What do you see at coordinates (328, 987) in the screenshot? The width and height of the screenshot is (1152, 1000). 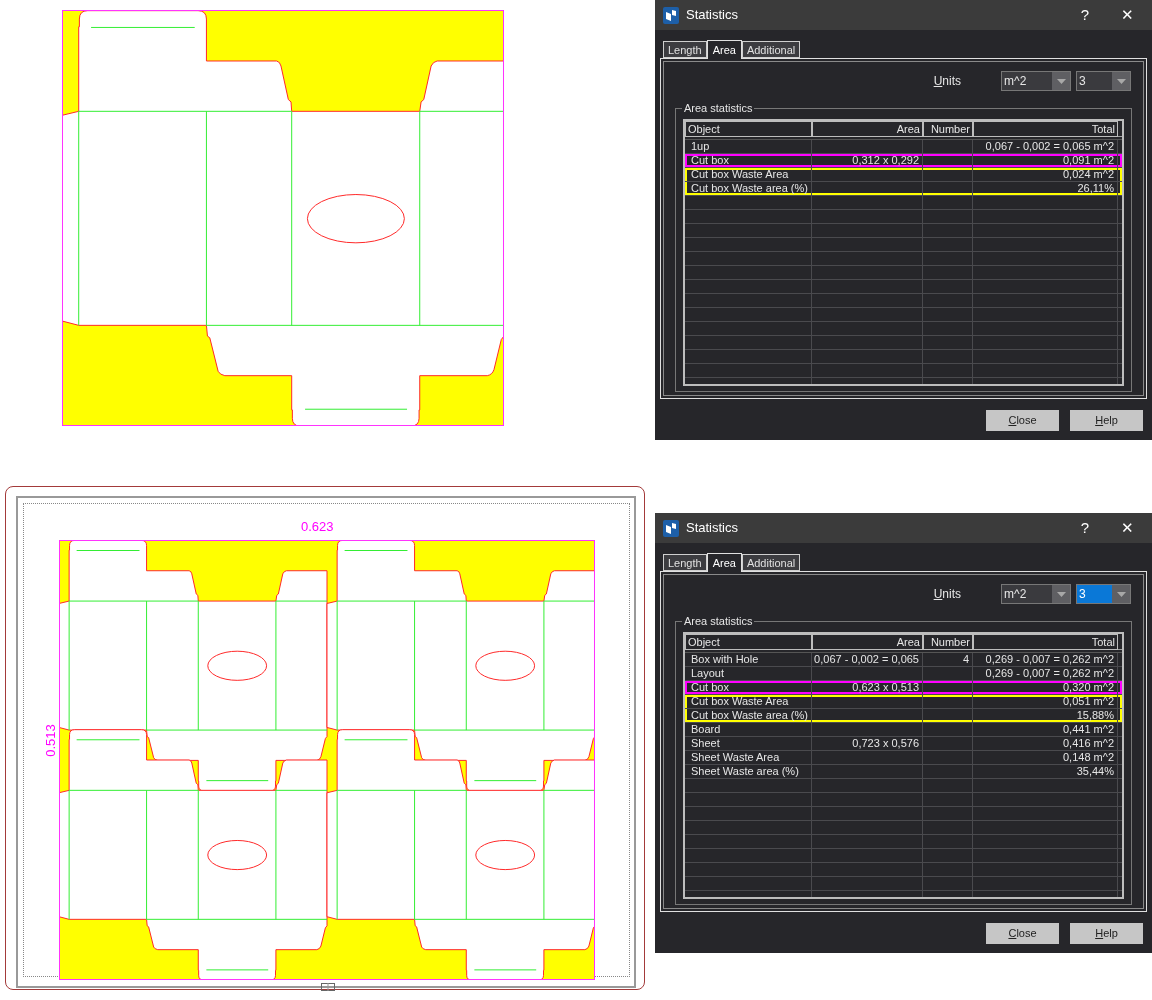 I see `origin-marker-icon` at bounding box center [328, 987].